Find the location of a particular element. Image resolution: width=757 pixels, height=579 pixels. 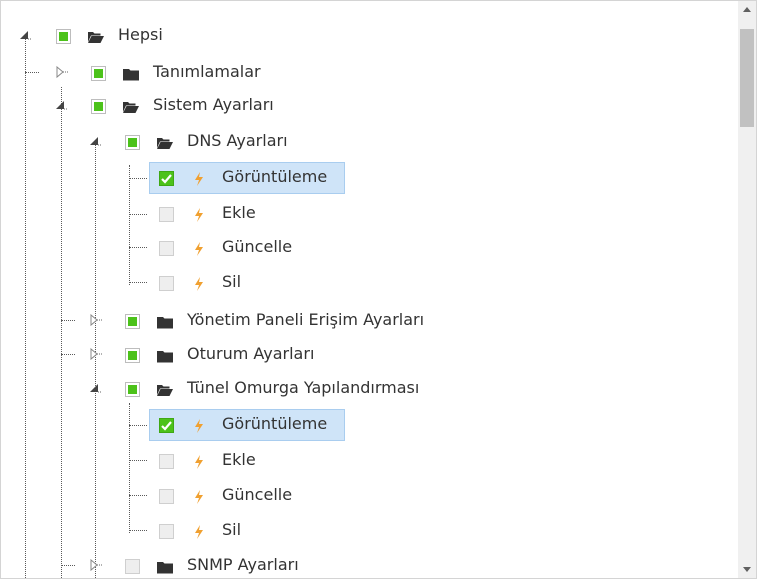

scroll-up-button is located at coordinates (747, 10).